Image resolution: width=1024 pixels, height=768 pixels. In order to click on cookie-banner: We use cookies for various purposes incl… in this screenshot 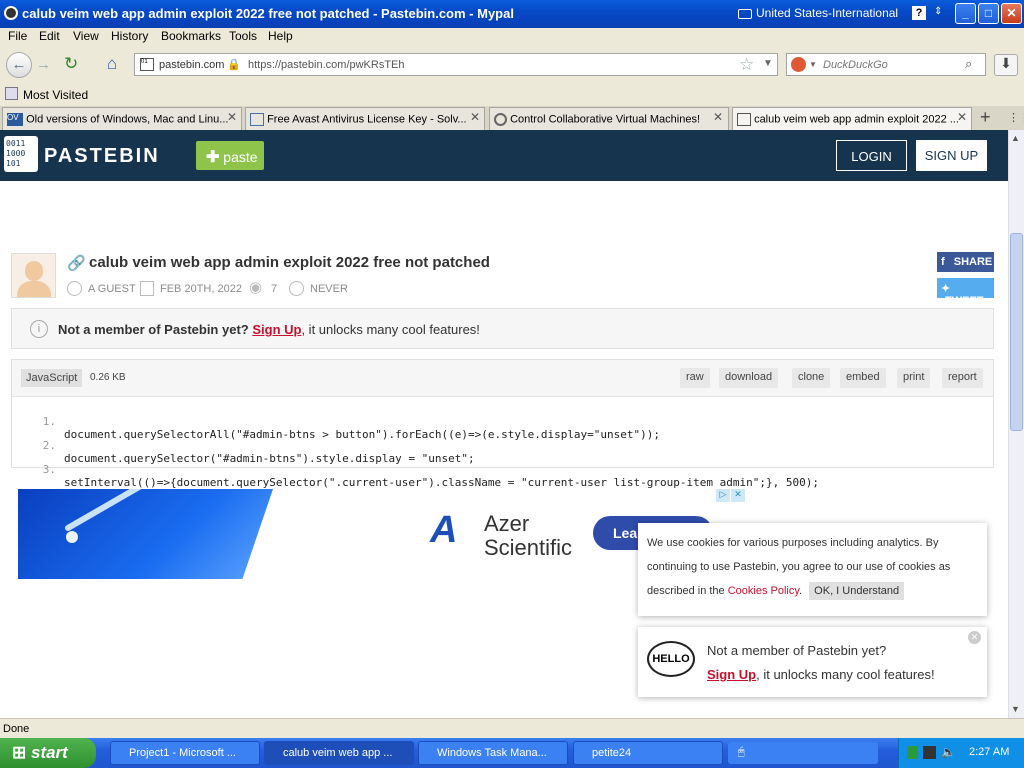, I will do `click(812, 569)`.